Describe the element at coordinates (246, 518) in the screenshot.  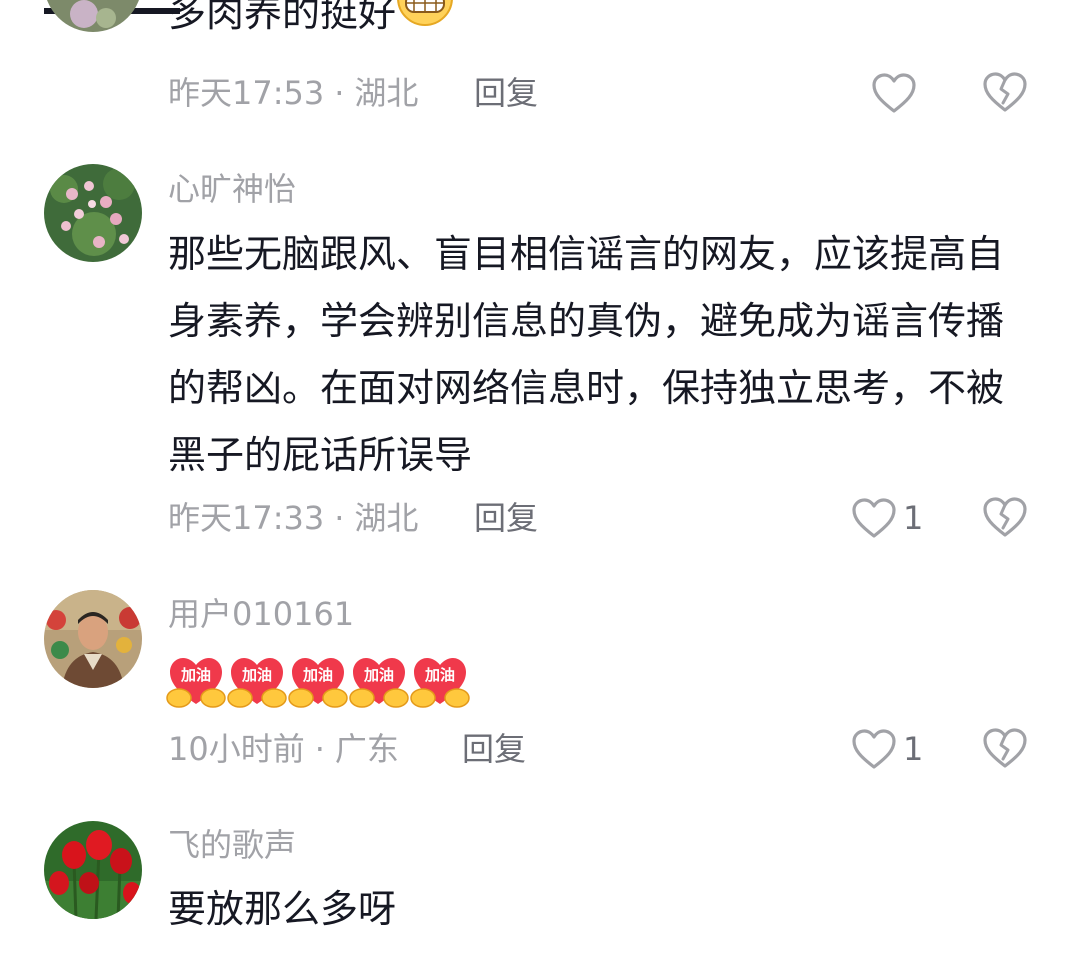
I see `comment-time: 昨天17:33` at that location.